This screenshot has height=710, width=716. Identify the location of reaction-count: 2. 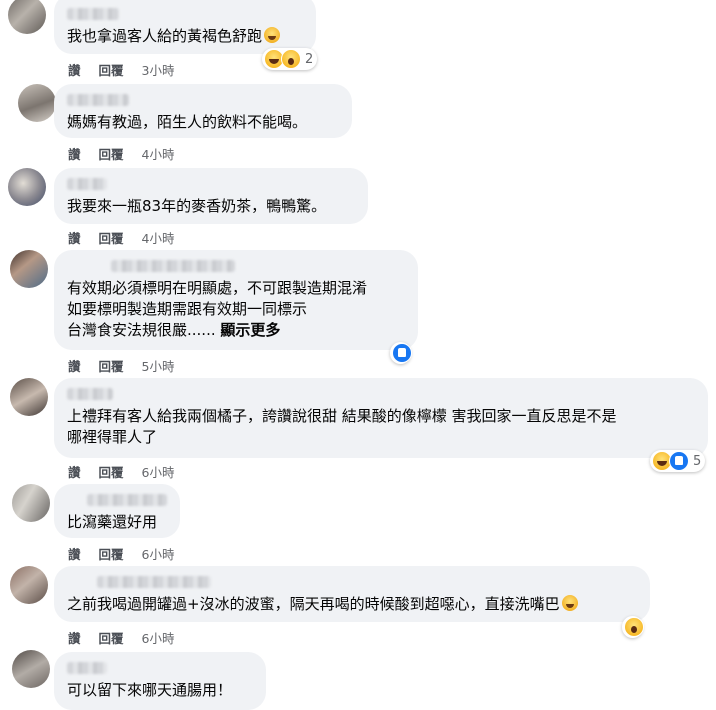
(309, 59).